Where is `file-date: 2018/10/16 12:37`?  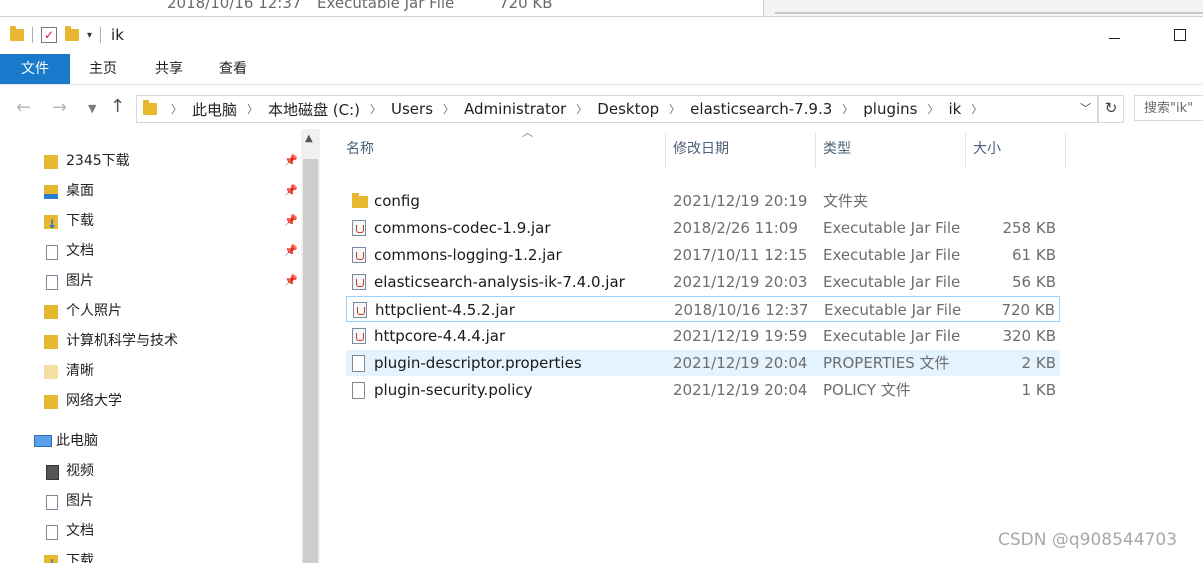
file-date: 2018/10/16 12:37 is located at coordinates (741, 310).